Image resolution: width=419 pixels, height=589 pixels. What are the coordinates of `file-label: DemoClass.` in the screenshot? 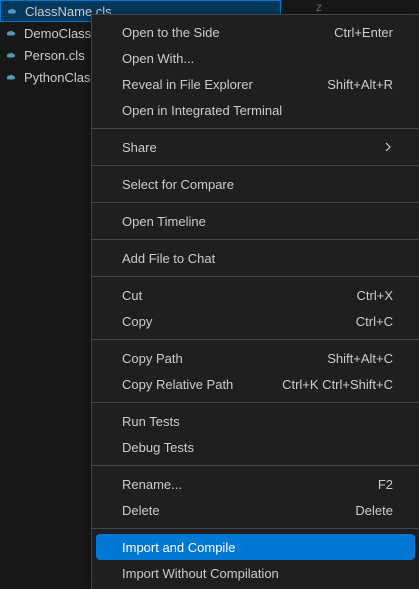 It's located at (59, 33).